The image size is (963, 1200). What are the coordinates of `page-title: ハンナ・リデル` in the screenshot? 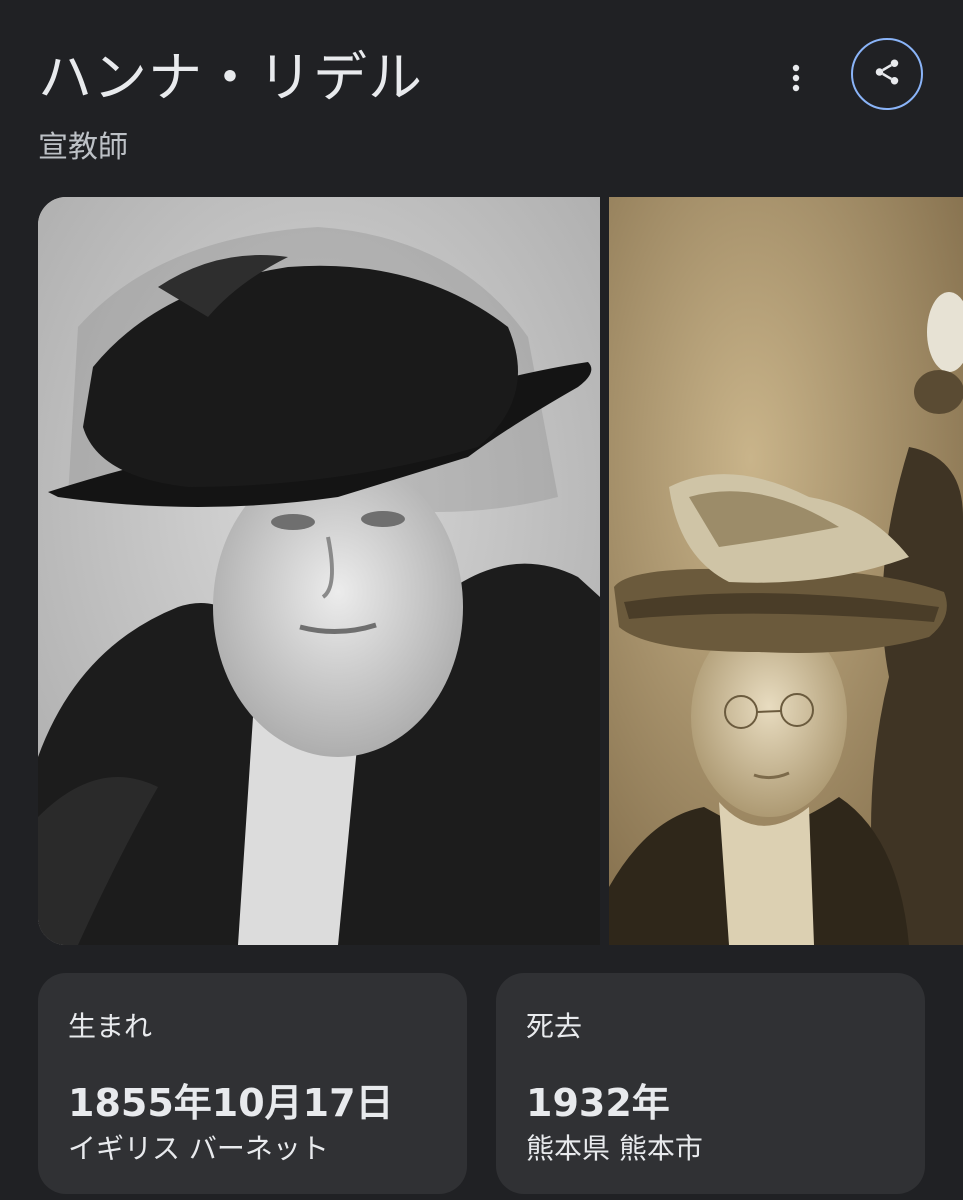 It's located at (230, 77).